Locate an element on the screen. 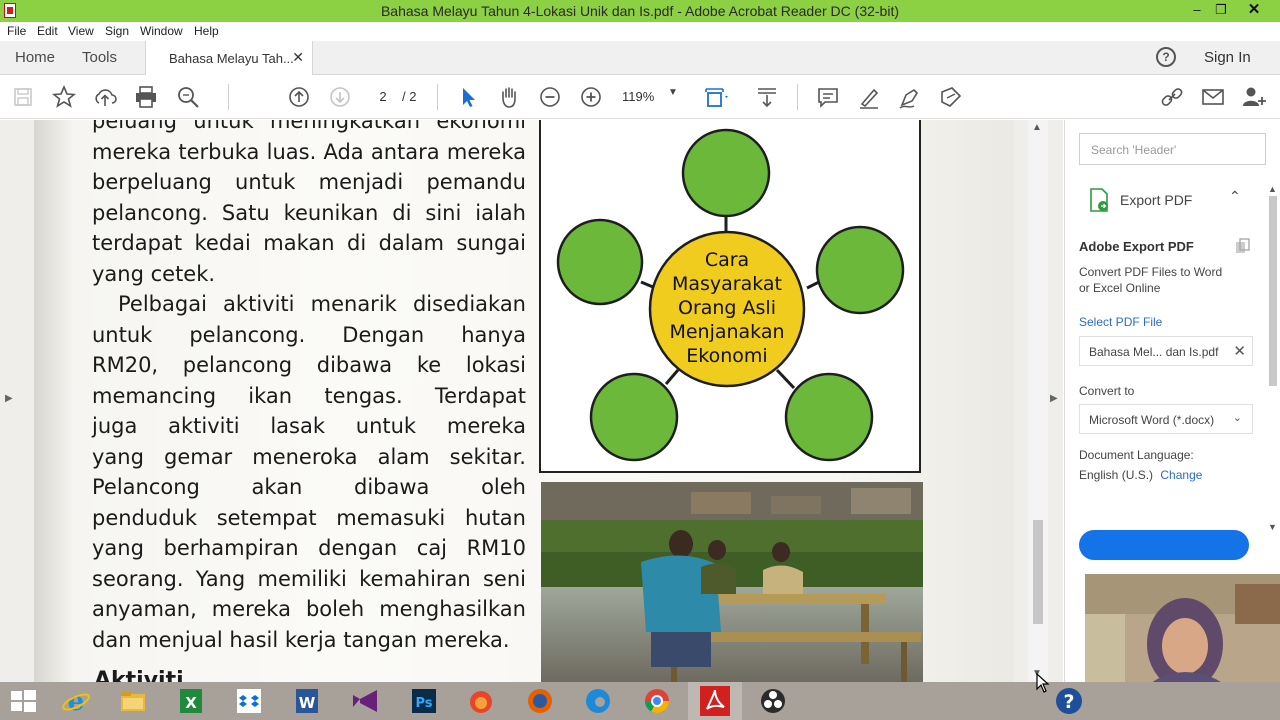 This screenshot has width=1280, height=720. diagram-center-line: Menjanakan is located at coordinates (726, 332).